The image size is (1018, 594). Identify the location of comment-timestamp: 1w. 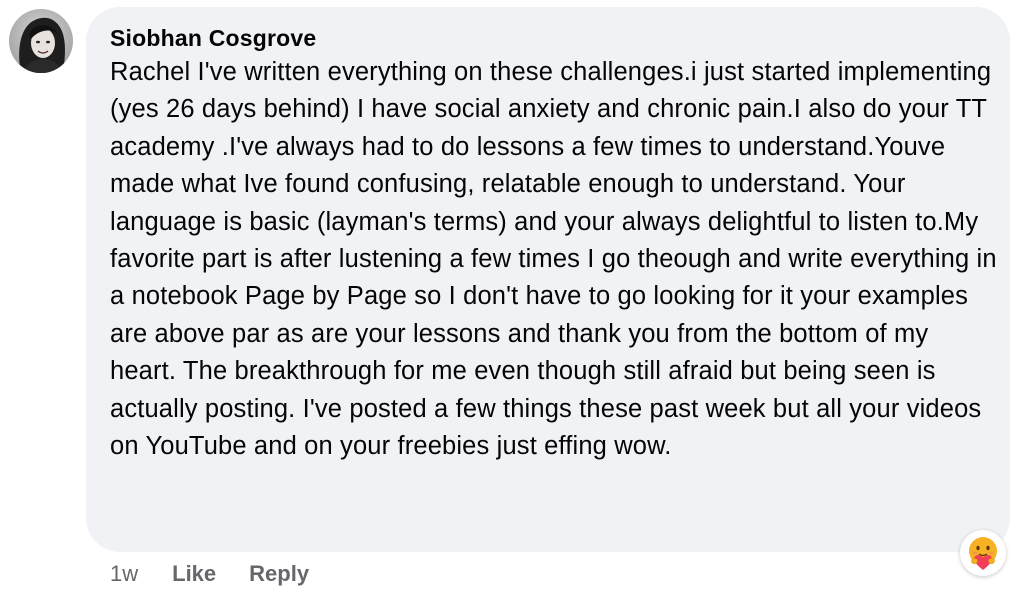
(124, 574).